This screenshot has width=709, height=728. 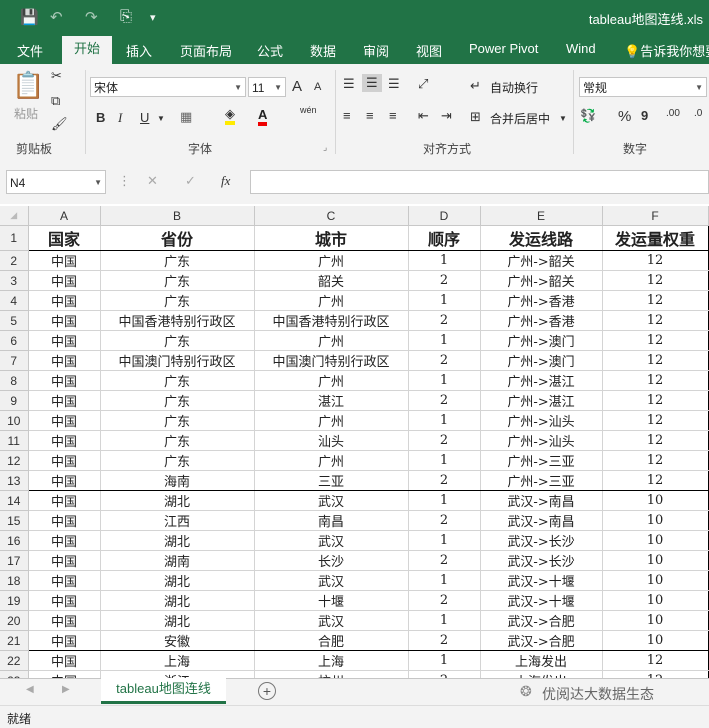 I want to click on orientation-icon: ⤢, so click(x=423, y=84).